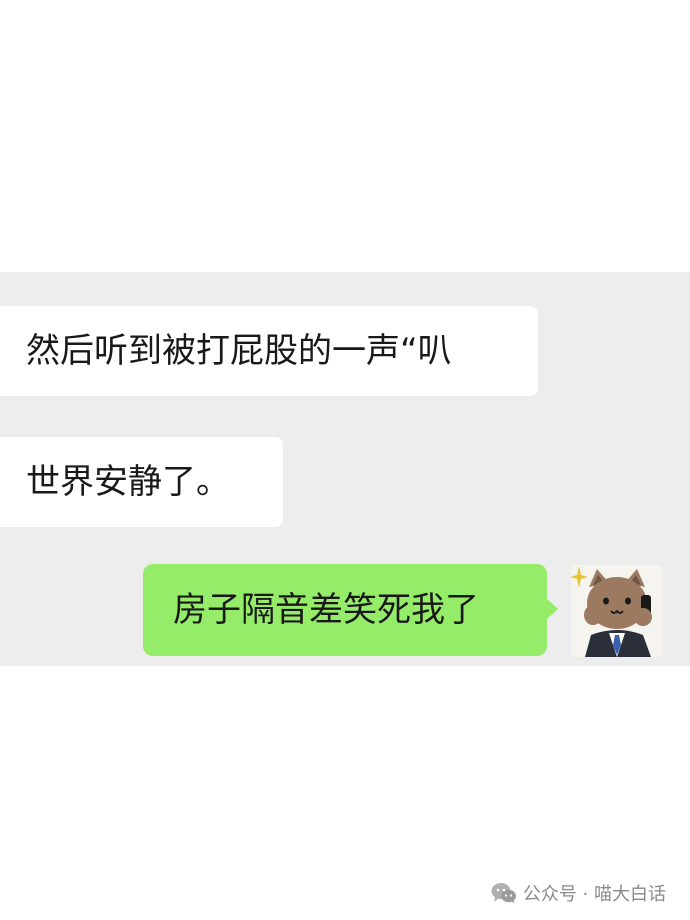 This screenshot has height=920, width=690. Describe the element at coordinates (239, 351) in the screenshot. I see `message-text: 然后听到被打屁股的一声“叭` at that location.